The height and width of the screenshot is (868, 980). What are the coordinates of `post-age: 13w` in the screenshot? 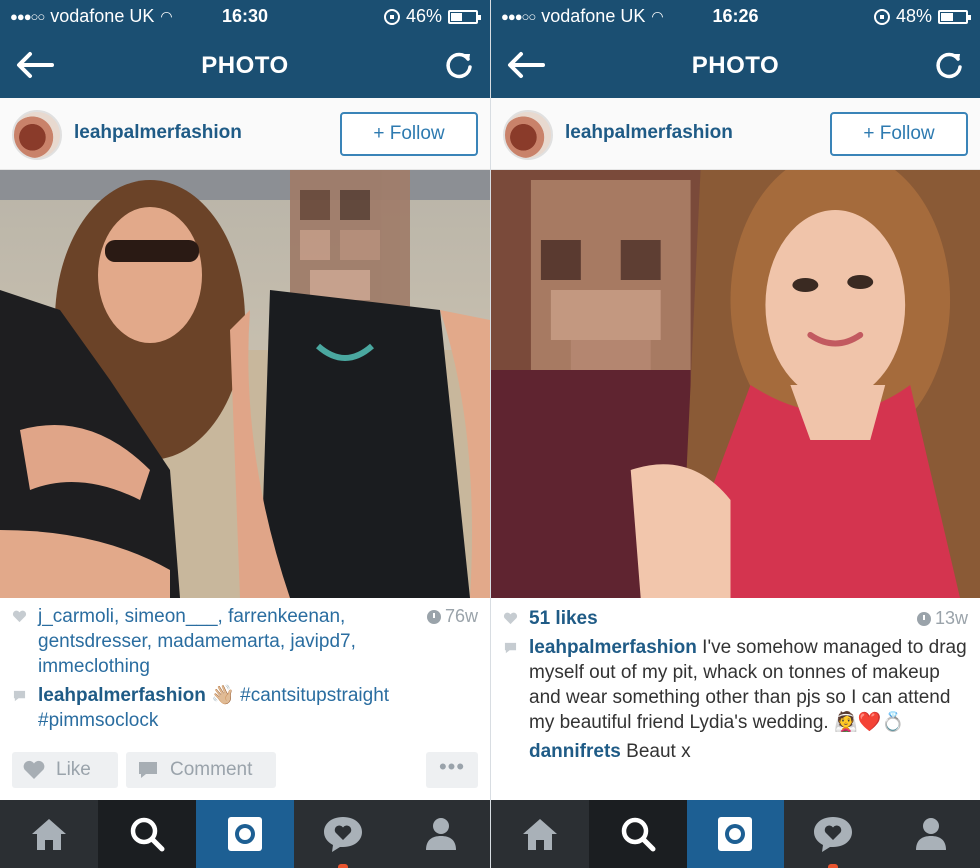 It's located at (942, 618).